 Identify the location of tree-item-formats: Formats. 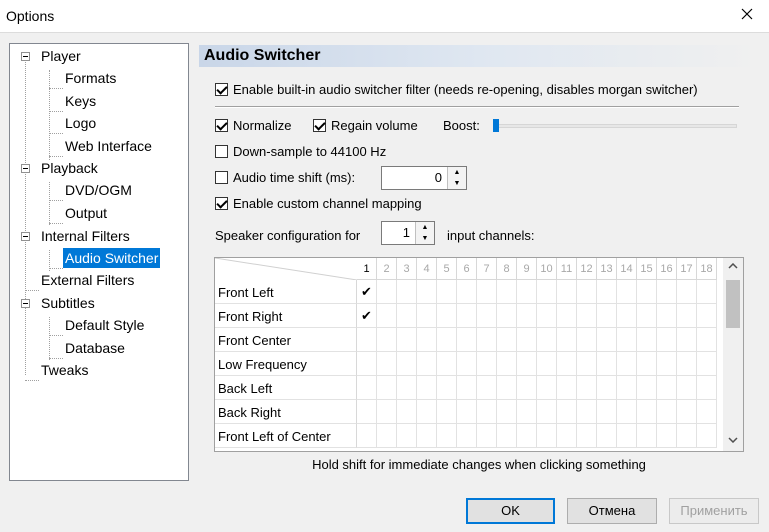
(90, 78).